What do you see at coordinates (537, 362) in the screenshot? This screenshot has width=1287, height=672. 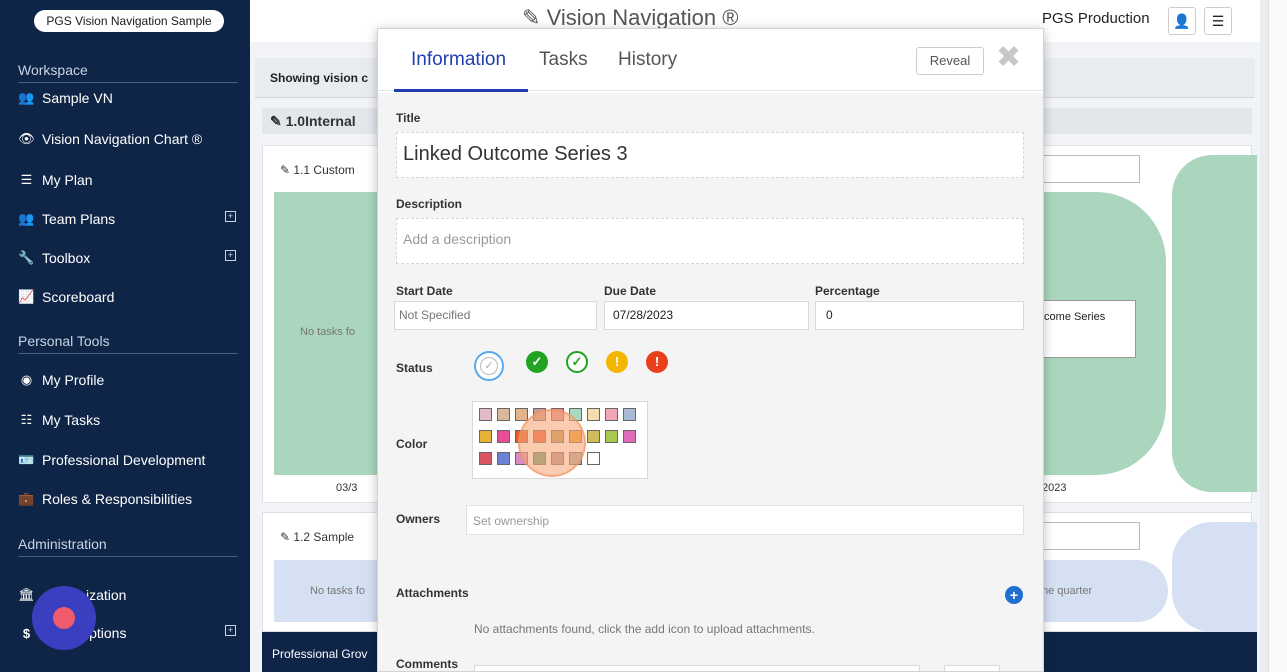 I see `status-complete-icon: ✓` at bounding box center [537, 362].